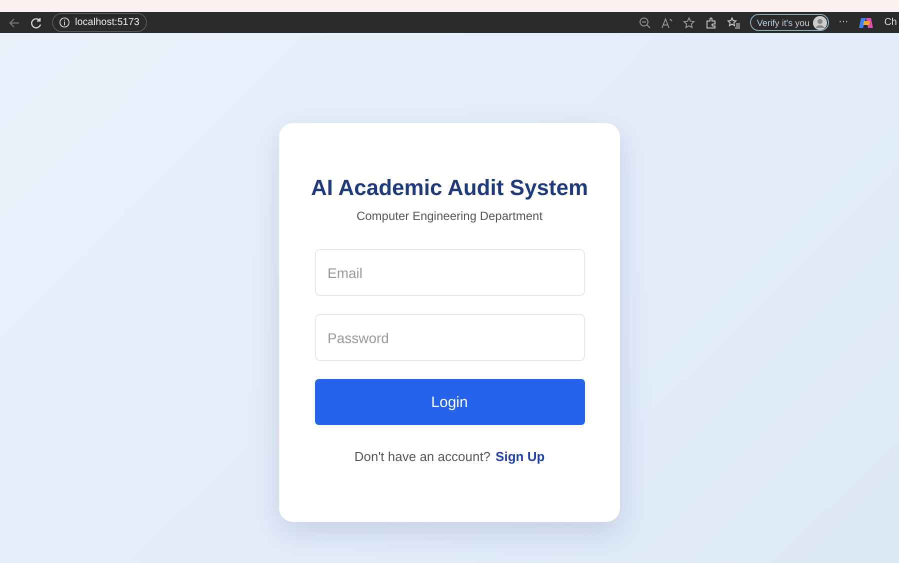 Image resolution: width=899 pixels, height=563 pixels. Describe the element at coordinates (422, 456) in the screenshot. I see `signup-prompt: Don't have an account?` at that location.